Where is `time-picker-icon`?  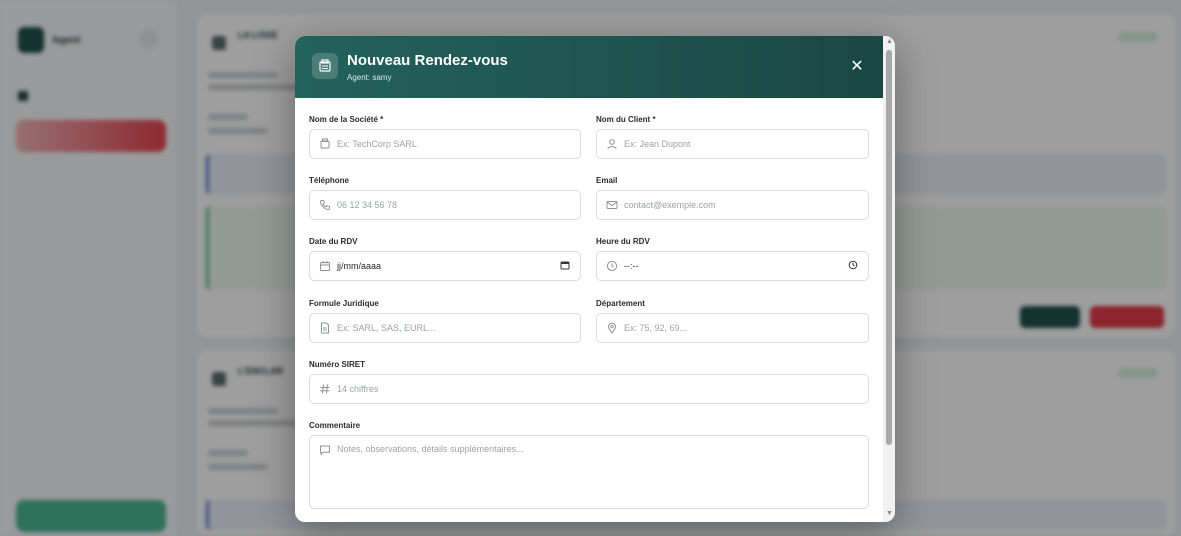 time-picker-icon is located at coordinates (853, 266).